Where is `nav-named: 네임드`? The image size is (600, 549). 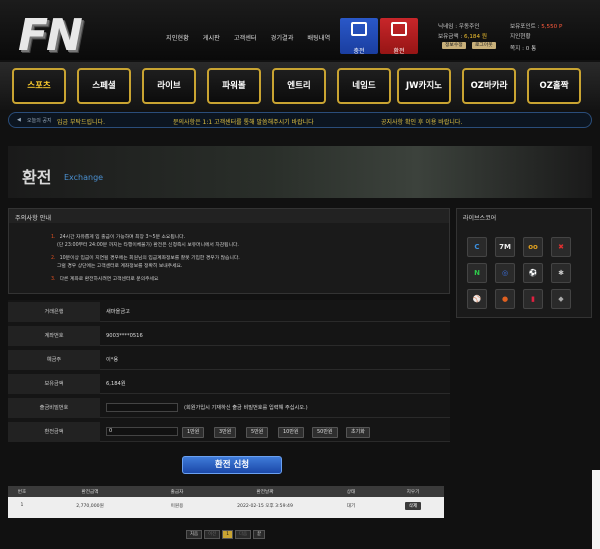
nav-named: 네임드 is located at coordinates (364, 86).